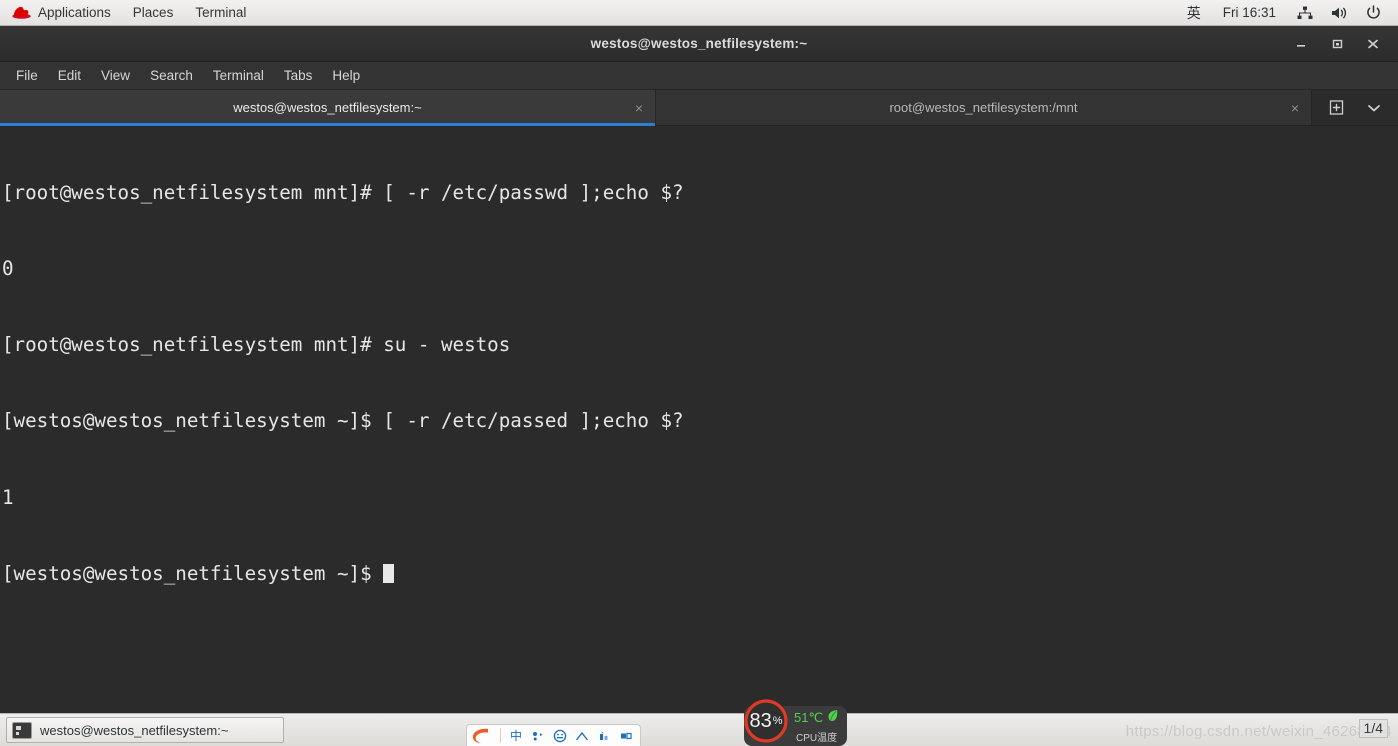  I want to click on menu-tabs: Tabs, so click(298, 75).